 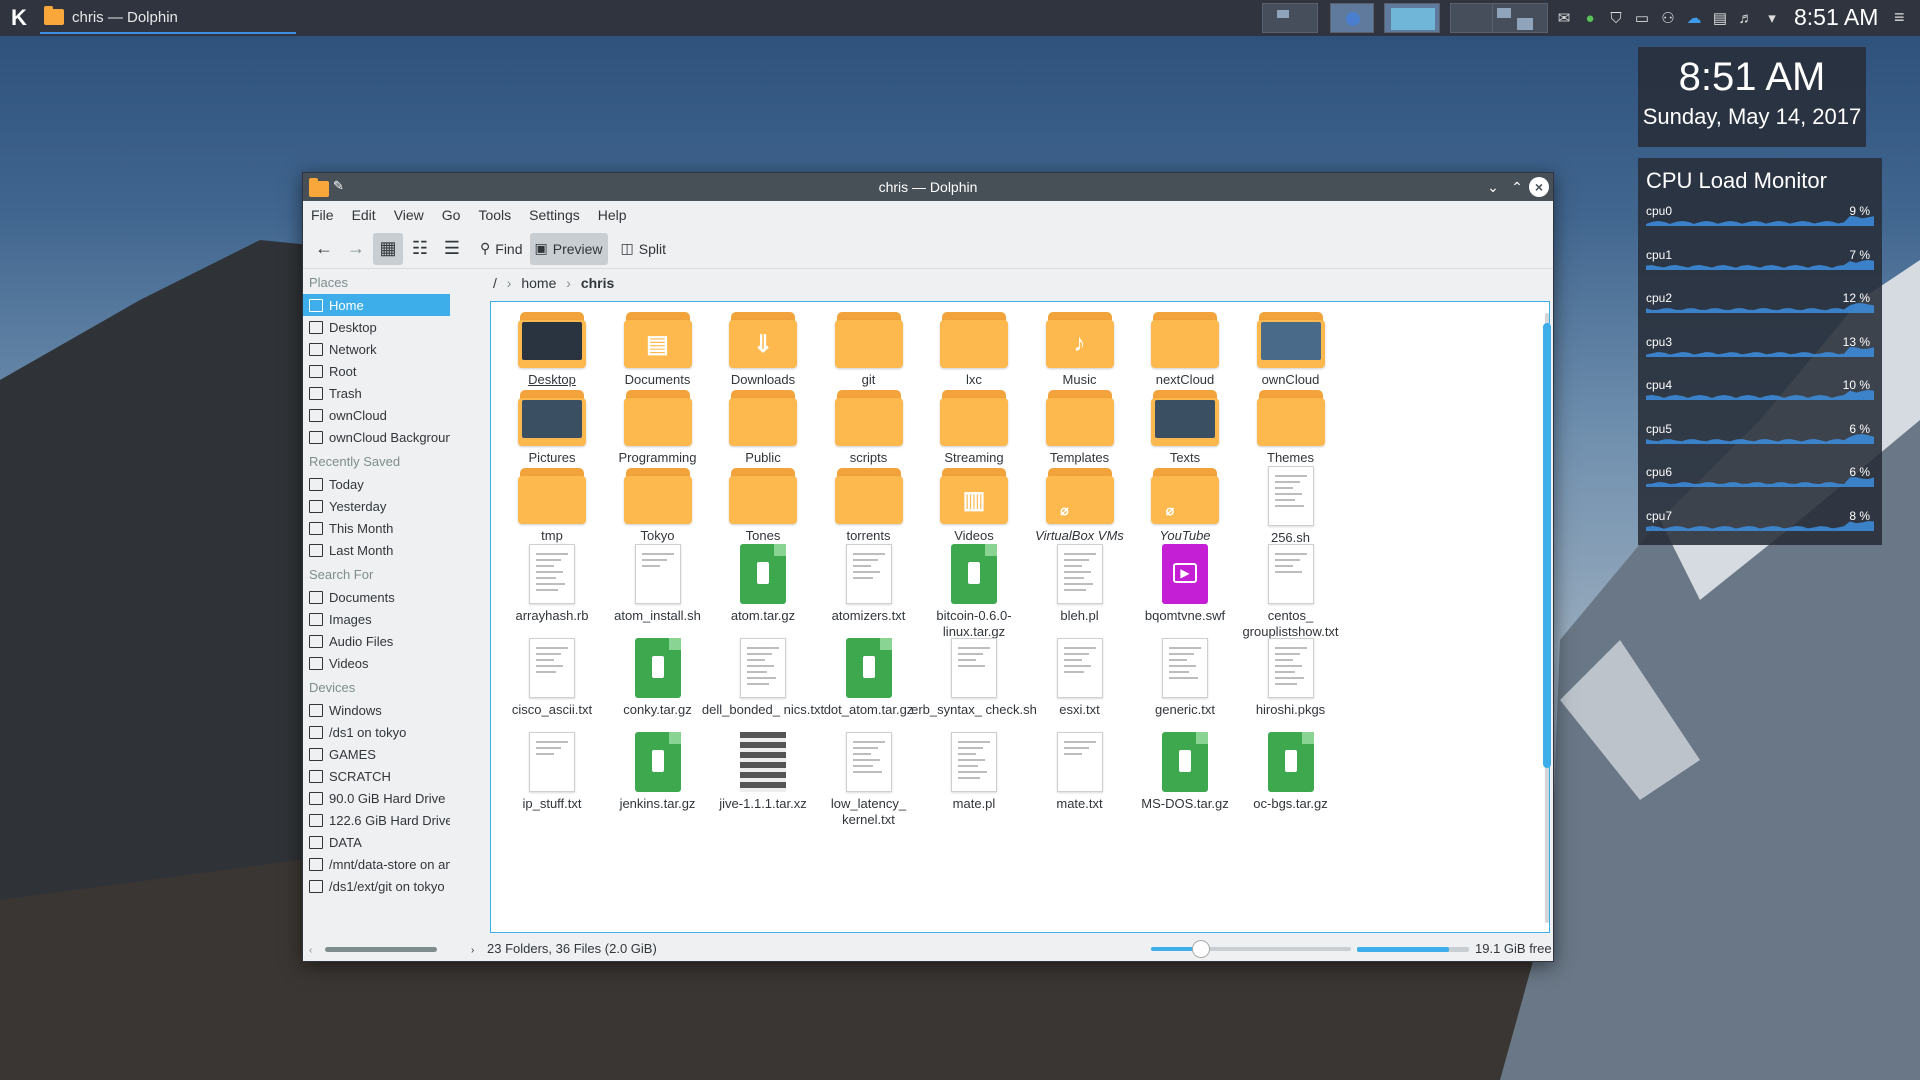 What do you see at coordinates (1517, 187) in the screenshot?
I see `maximize-button: ⌃` at bounding box center [1517, 187].